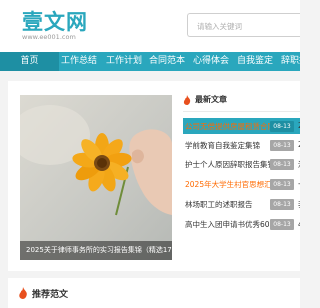 The width and height of the screenshot is (320, 308). Describe the element at coordinates (229, 224) in the screenshot. I see `news-title: 高中生入团申请书优秀600` at that location.